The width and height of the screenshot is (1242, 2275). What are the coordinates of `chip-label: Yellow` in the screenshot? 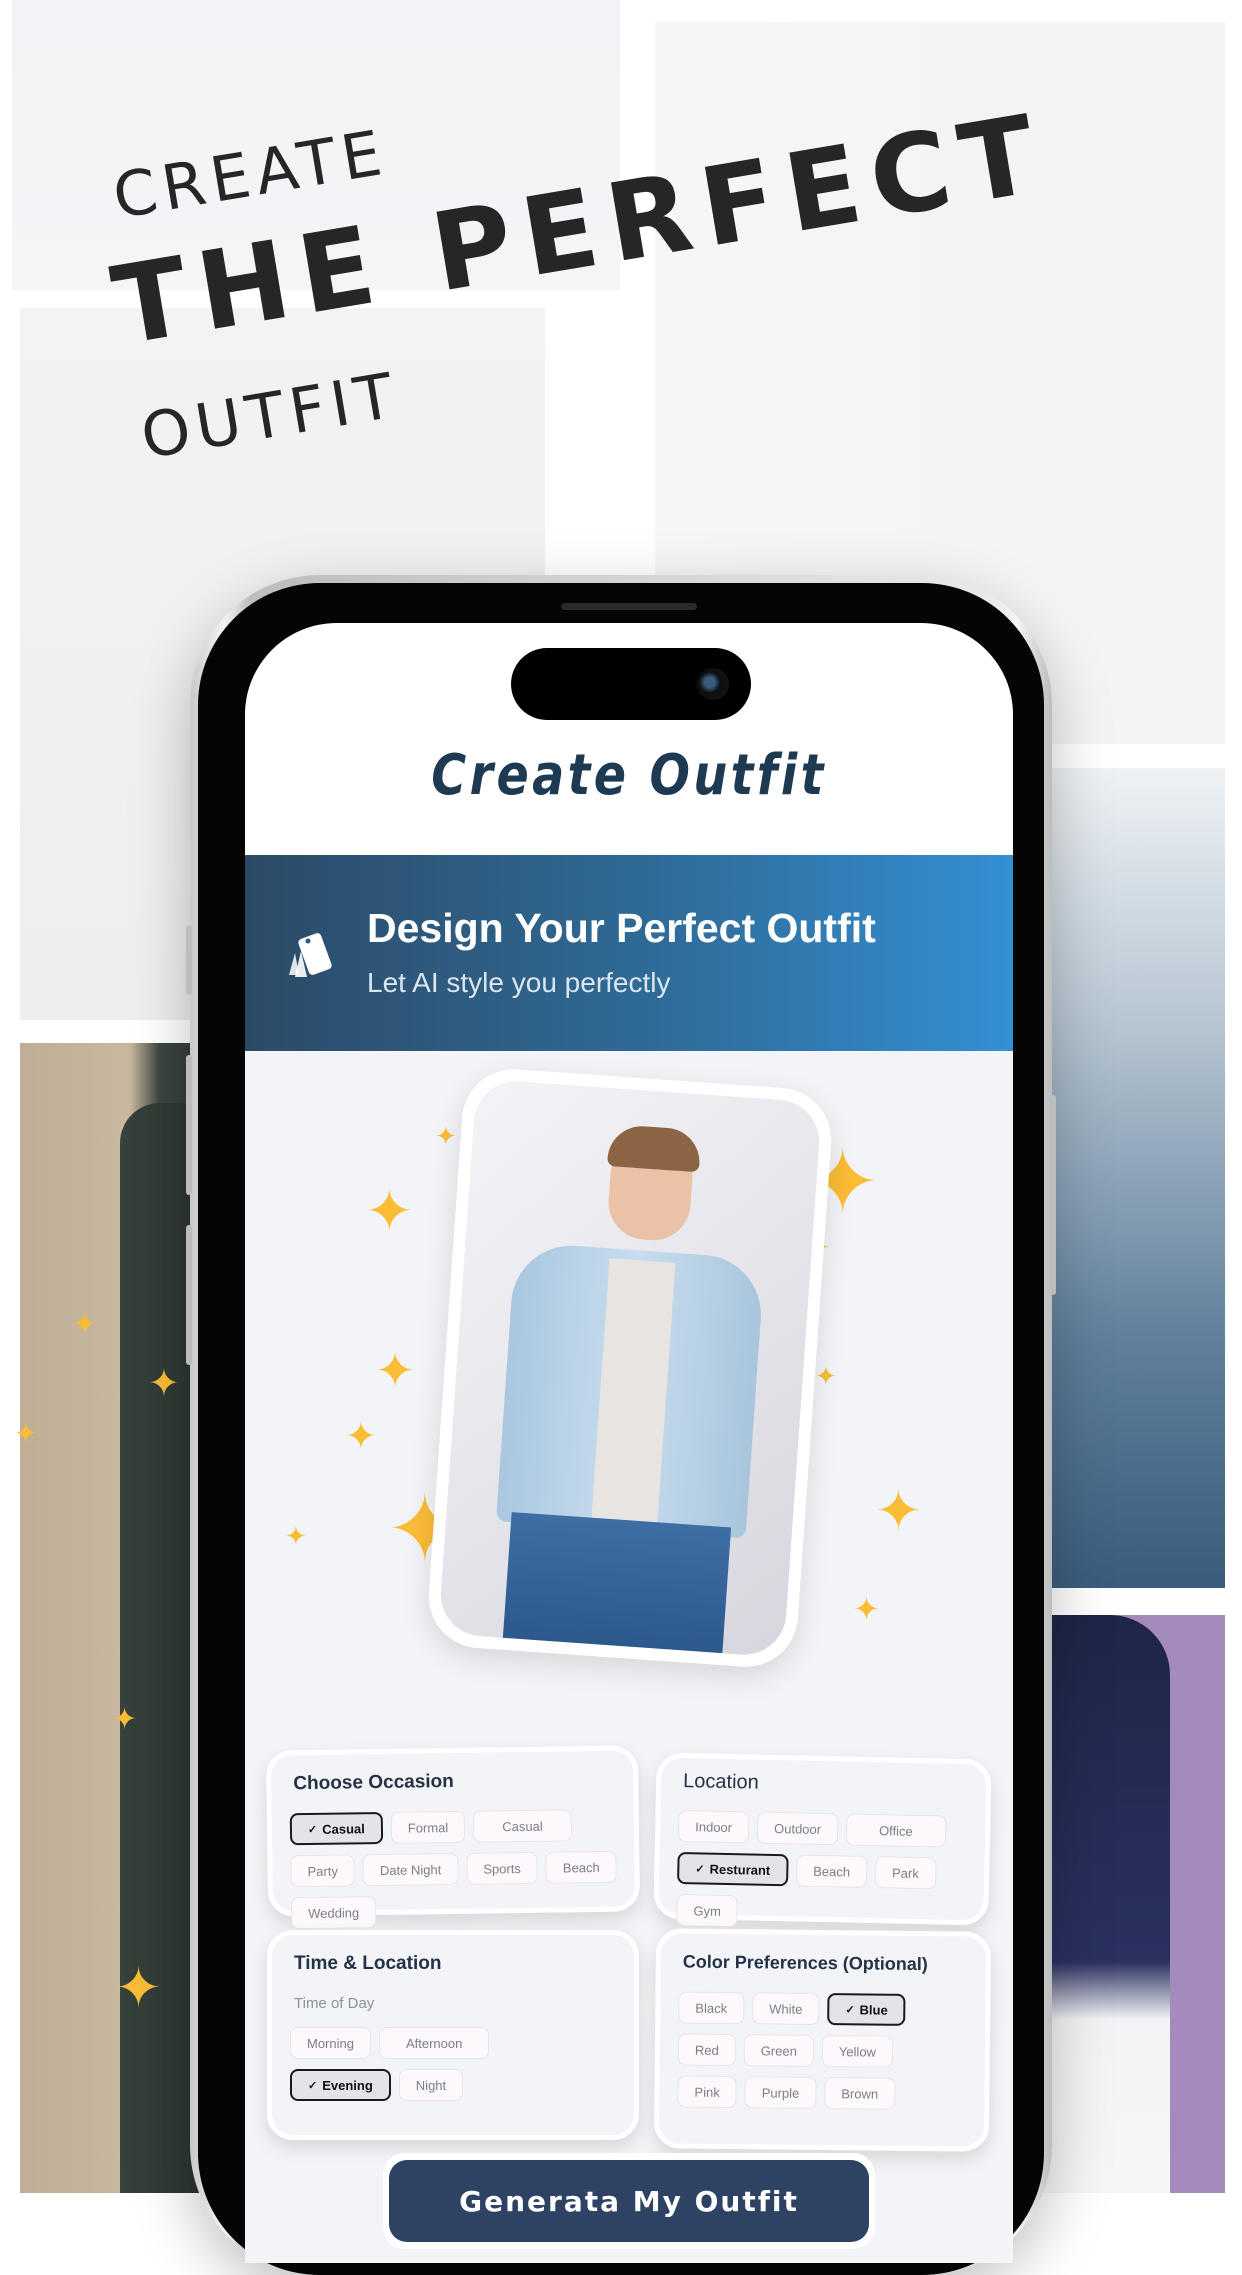 It's located at (857, 2051).